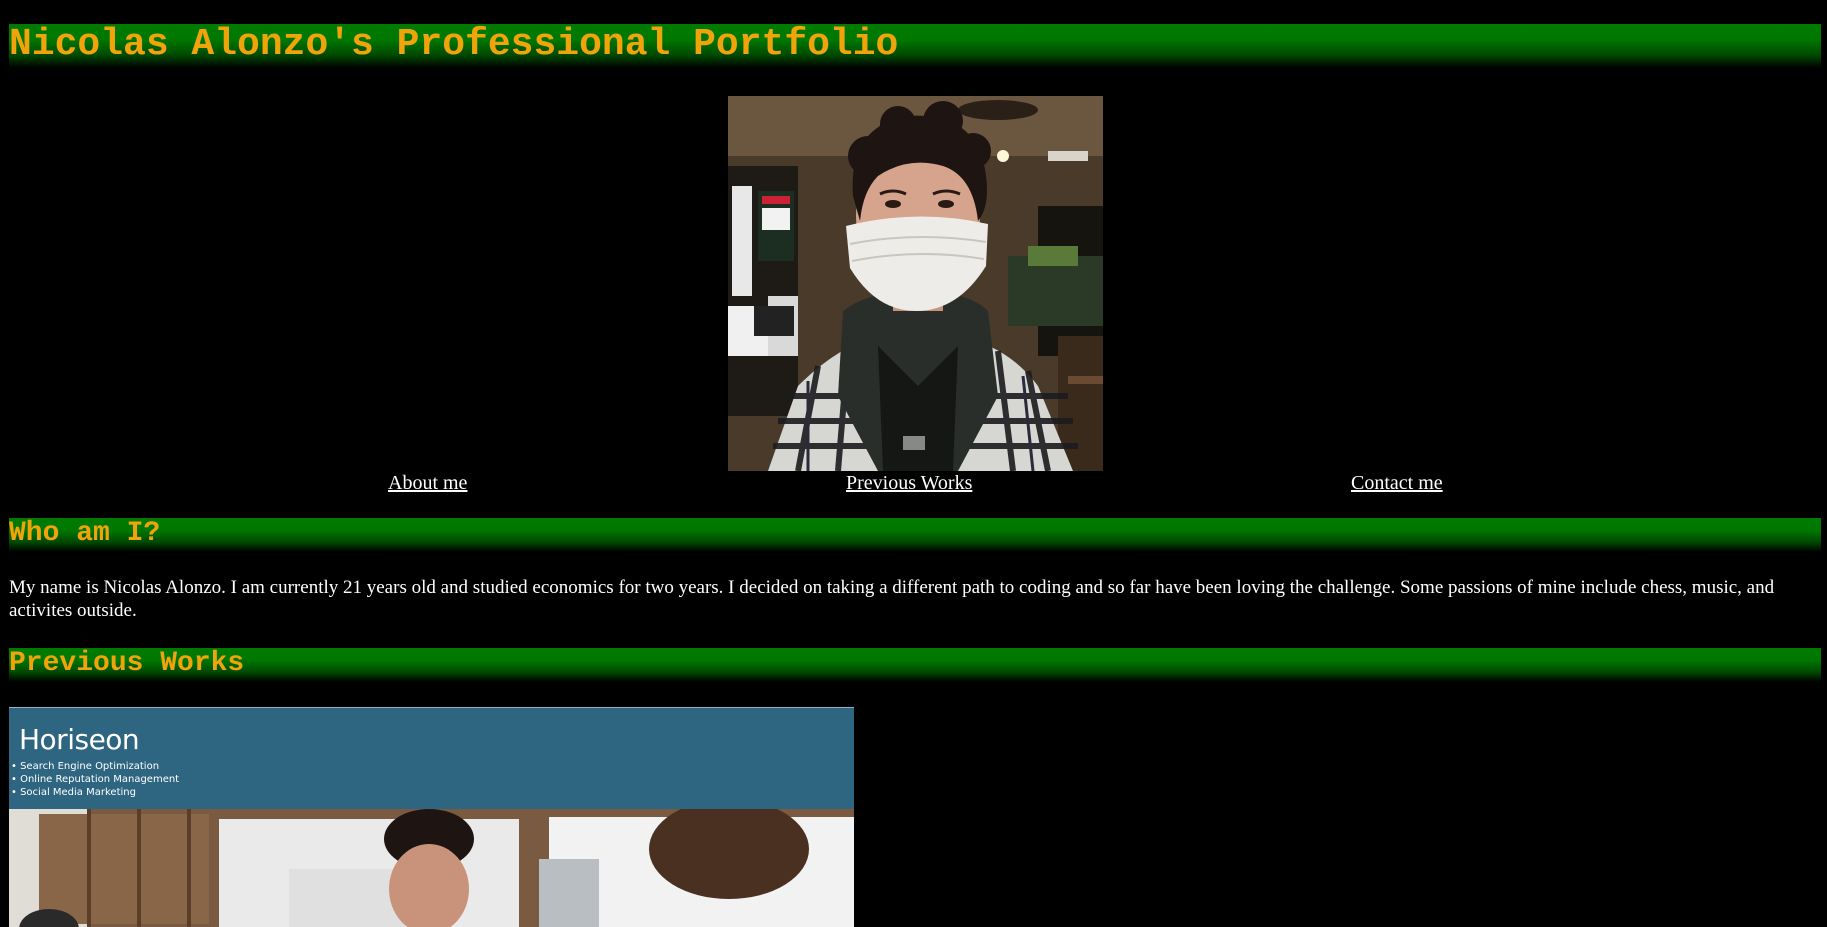  Describe the element at coordinates (1397, 483) in the screenshot. I see `nav-link-contact: Contact me` at that location.